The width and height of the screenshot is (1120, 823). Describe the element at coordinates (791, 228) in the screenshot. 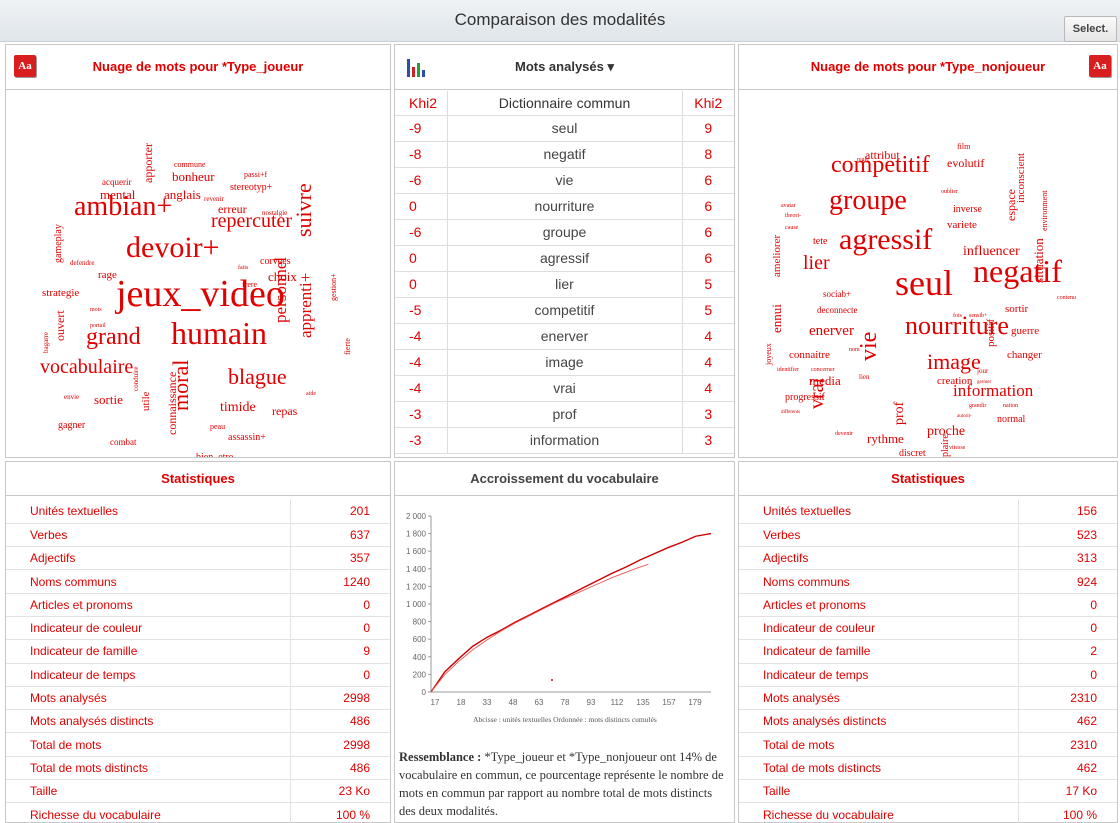

I see `cloud-word: cause` at that location.